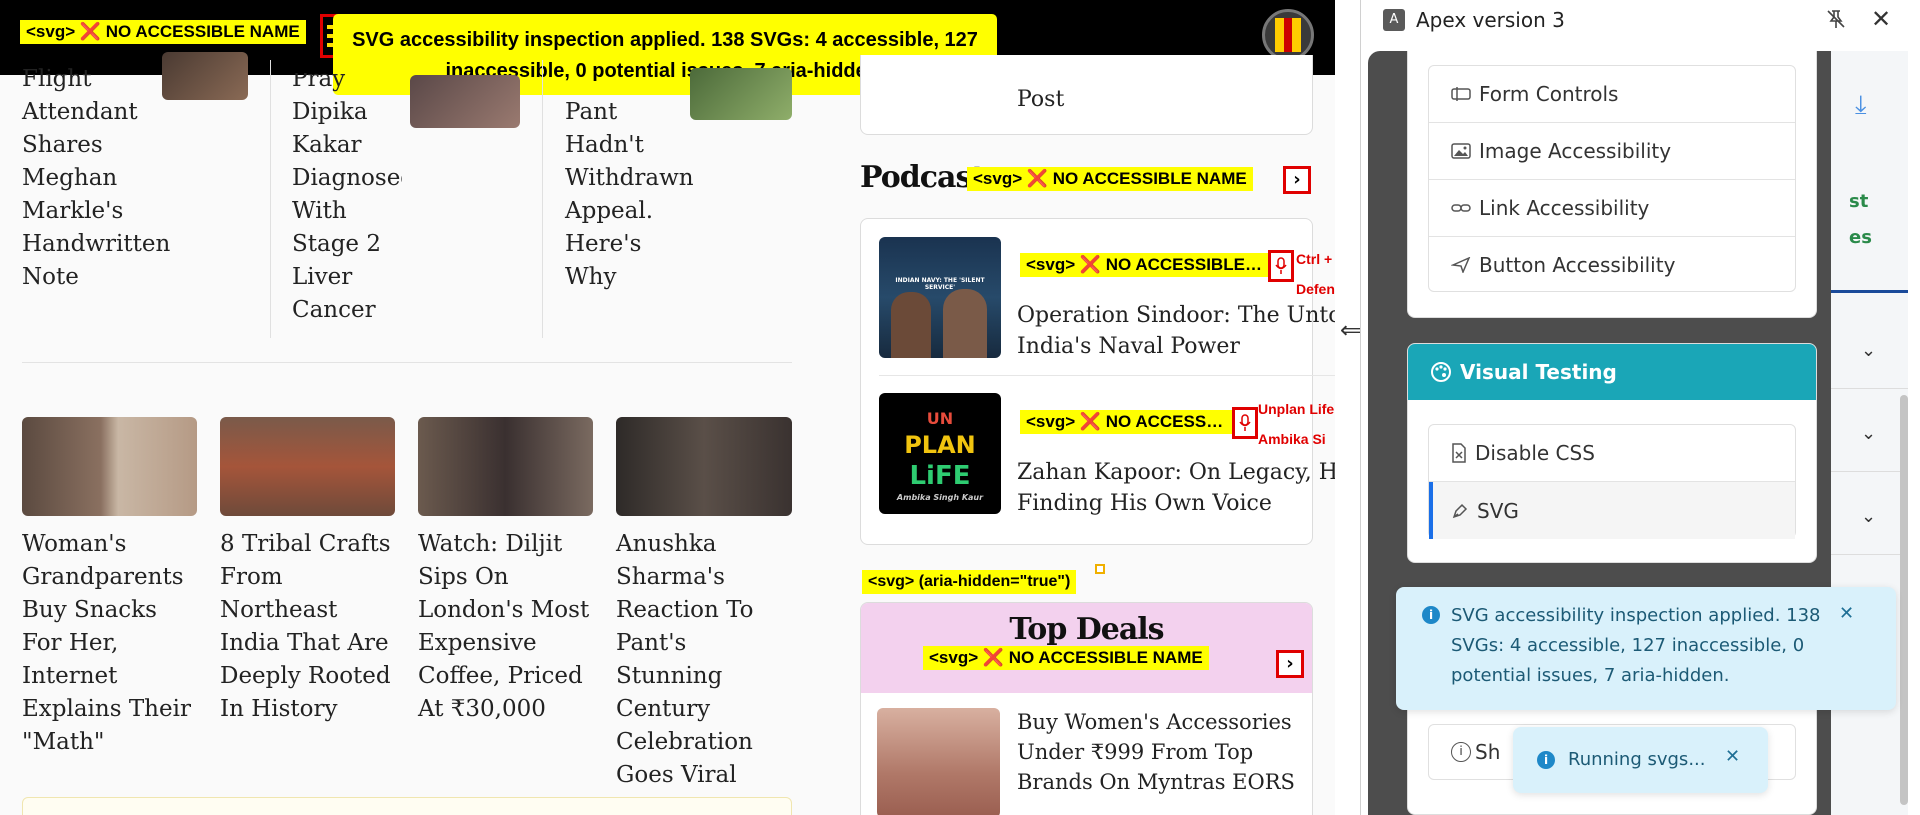 Image resolution: width=1920 pixels, height=815 pixels. I want to click on panel-title: Apex version 3, so click(1490, 20).